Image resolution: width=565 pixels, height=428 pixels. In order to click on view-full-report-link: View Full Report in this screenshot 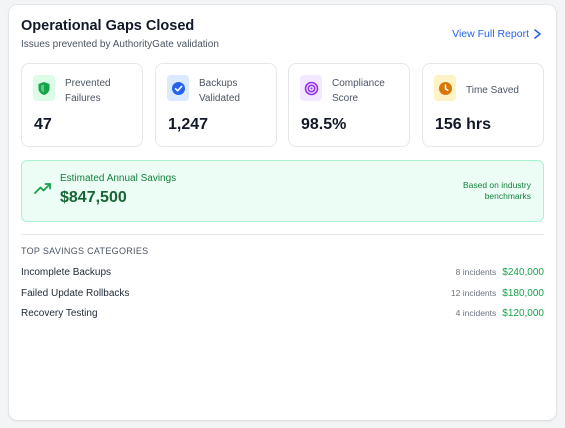, I will do `click(497, 34)`.